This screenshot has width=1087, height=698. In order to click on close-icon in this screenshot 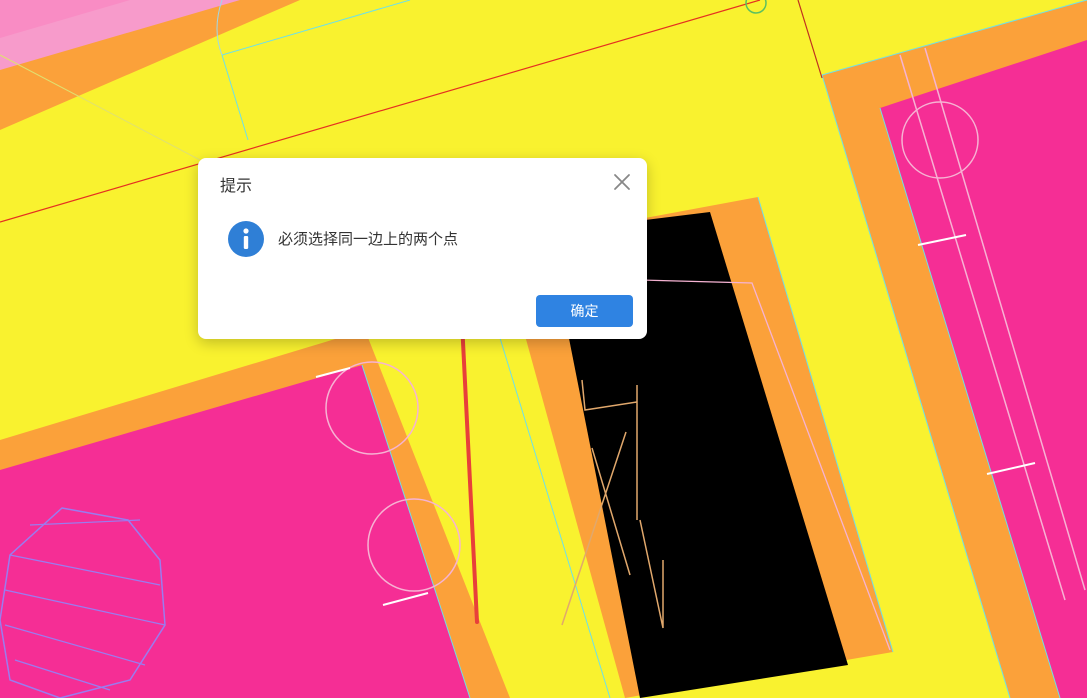, I will do `click(622, 182)`.